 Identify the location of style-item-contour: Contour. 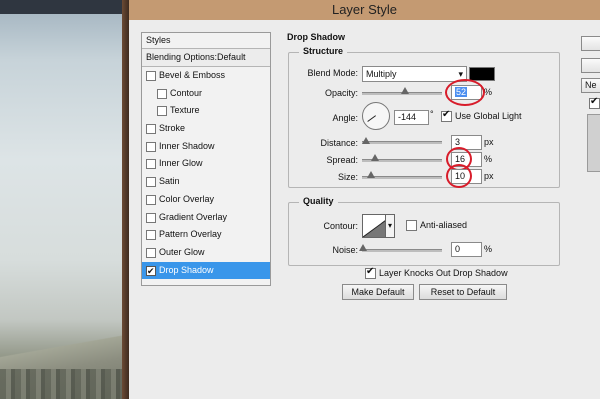
(206, 94).